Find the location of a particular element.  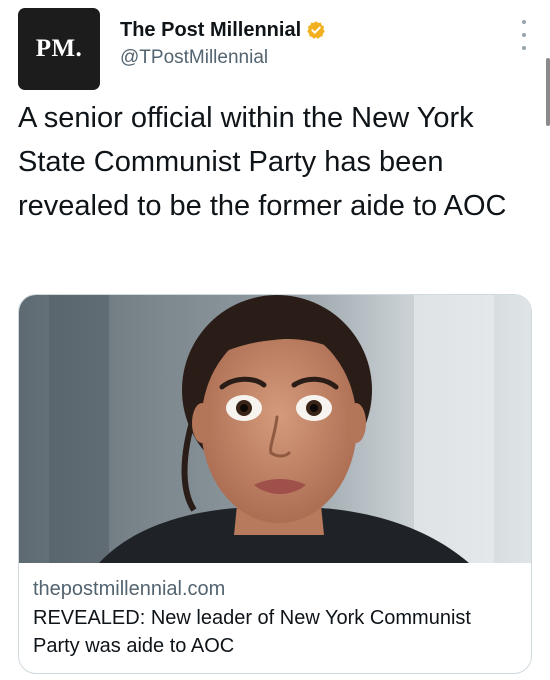

author-avatar: PM. is located at coordinates (59, 49).